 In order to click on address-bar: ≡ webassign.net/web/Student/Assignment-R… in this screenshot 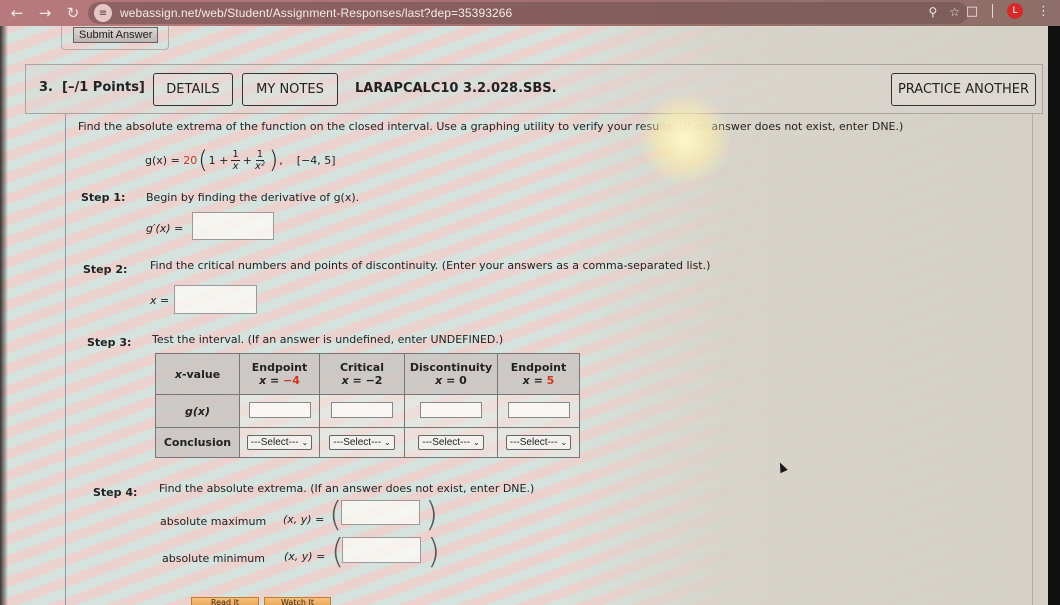, I will do `click(528, 13)`.